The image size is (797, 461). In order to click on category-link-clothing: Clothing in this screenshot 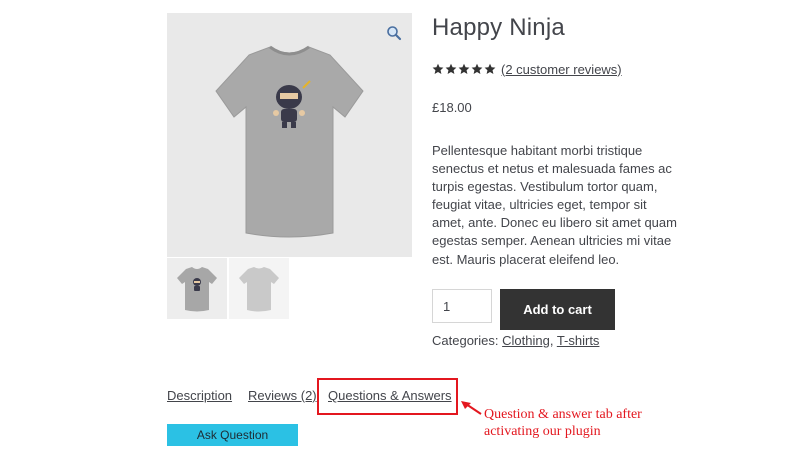, I will do `click(526, 340)`.